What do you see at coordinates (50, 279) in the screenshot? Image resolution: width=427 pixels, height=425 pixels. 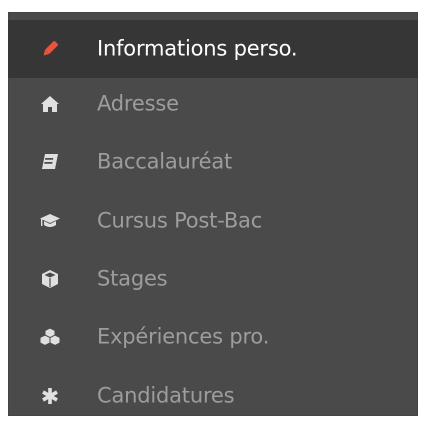 I see `cube-icon` at bounding box center [50, 279].